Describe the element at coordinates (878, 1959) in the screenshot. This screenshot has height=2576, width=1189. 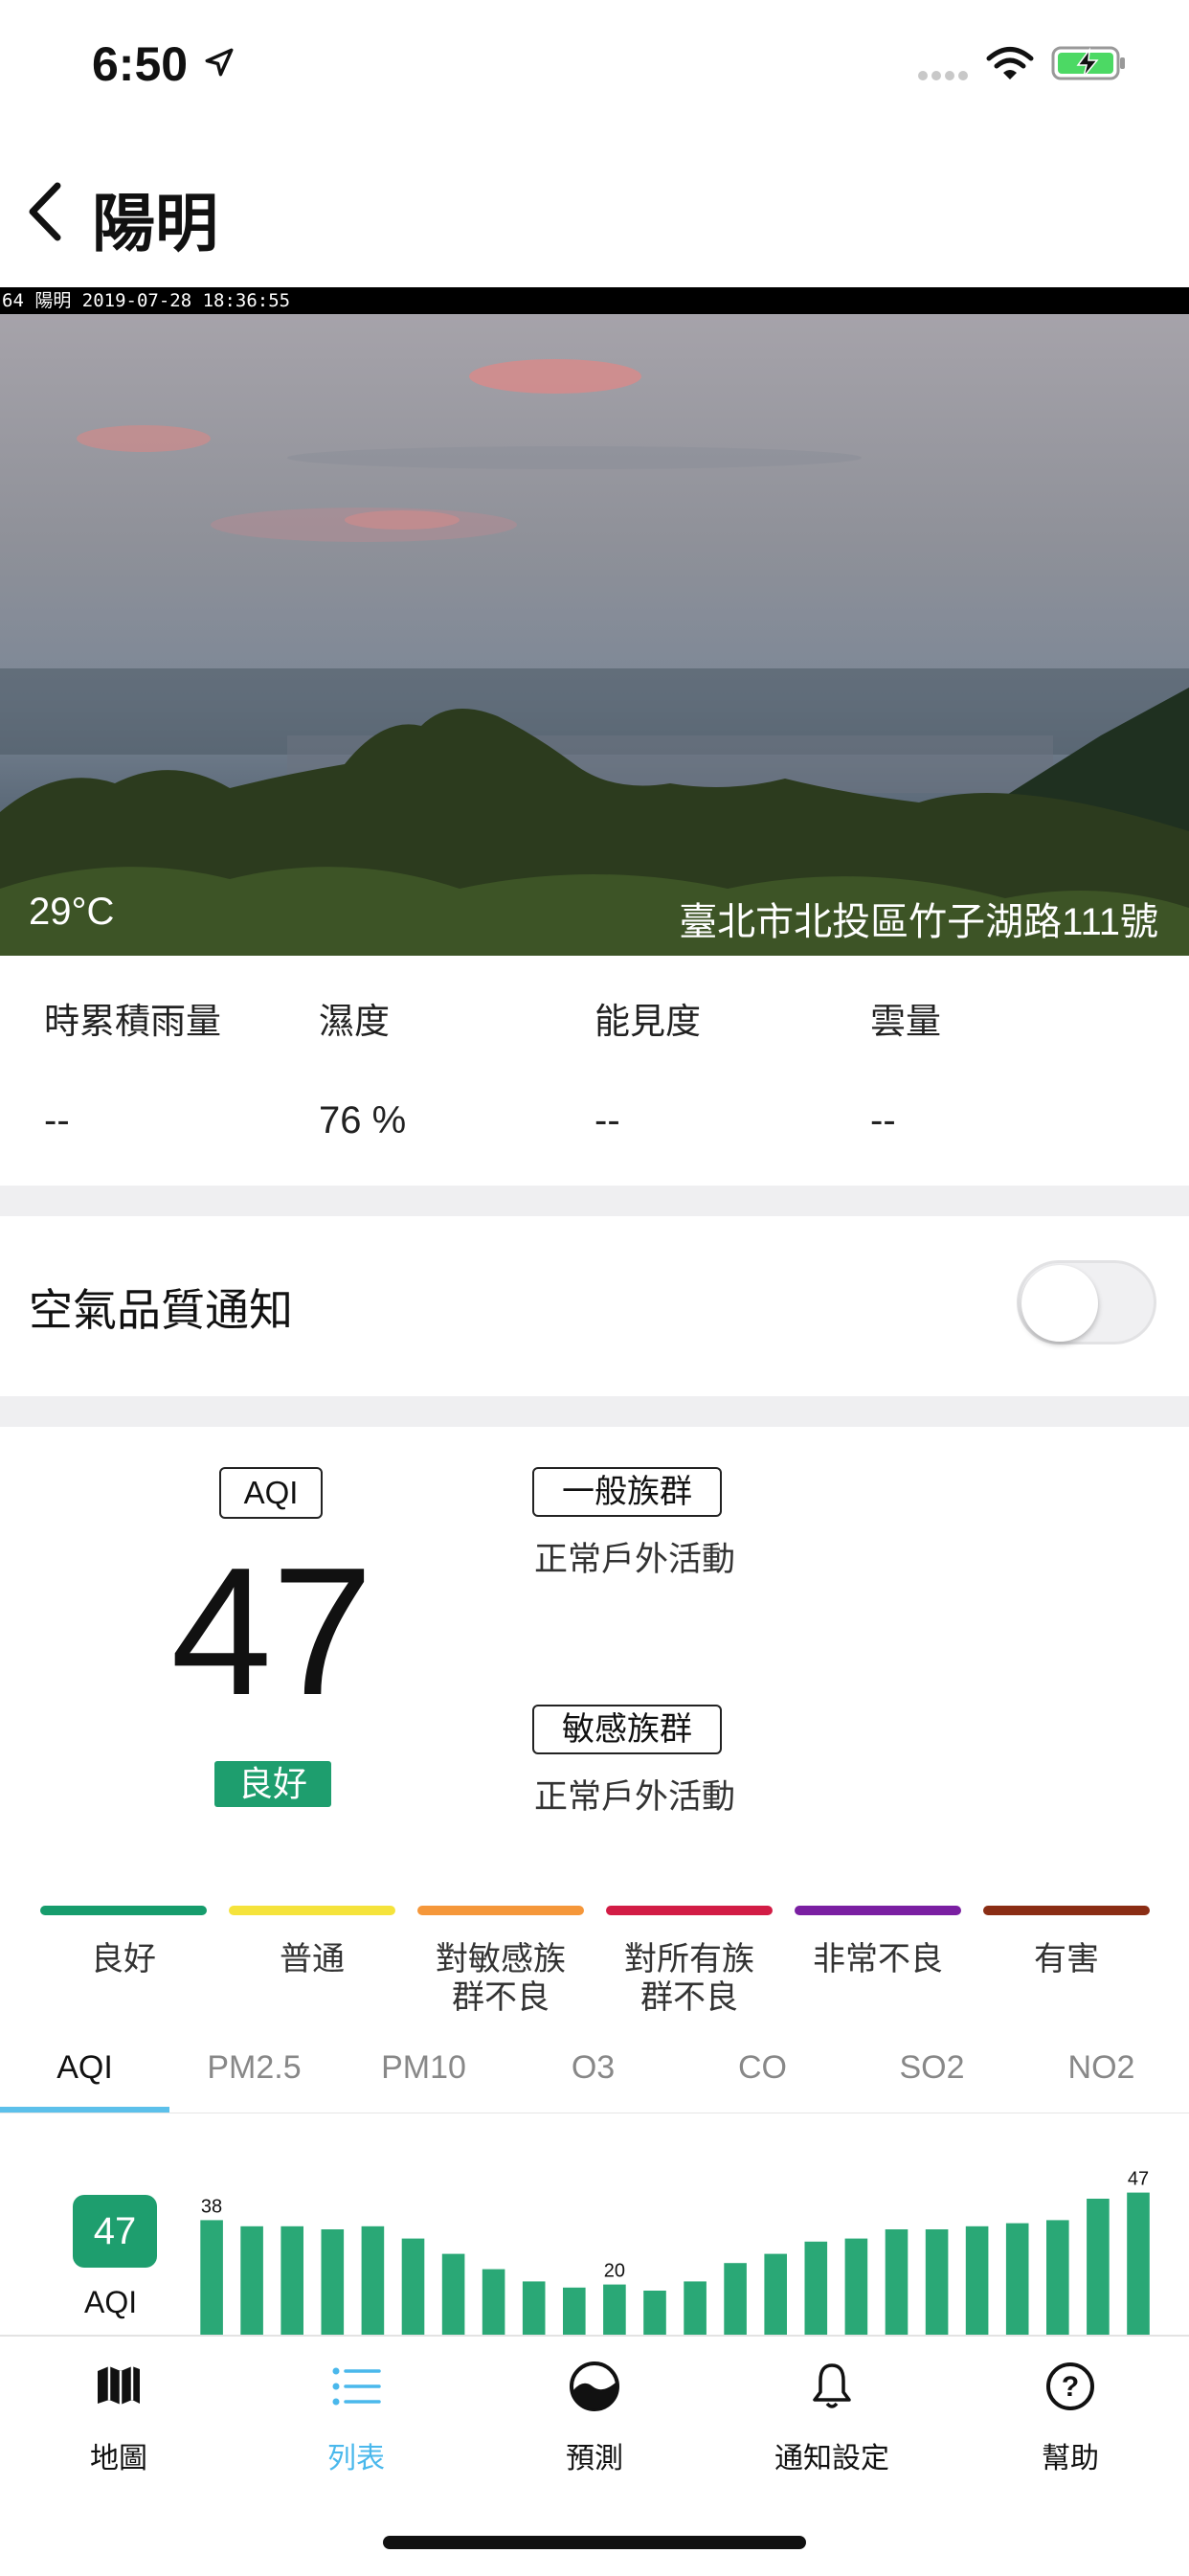
I see `legend-label: 非常不良` at that location.